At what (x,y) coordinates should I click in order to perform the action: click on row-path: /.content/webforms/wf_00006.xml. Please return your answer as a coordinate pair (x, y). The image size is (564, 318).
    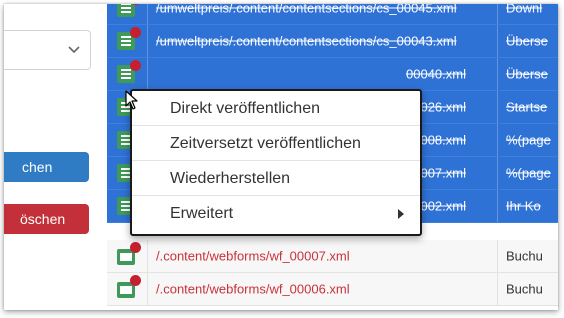
    Looking at the image, I should click on (253, 289).